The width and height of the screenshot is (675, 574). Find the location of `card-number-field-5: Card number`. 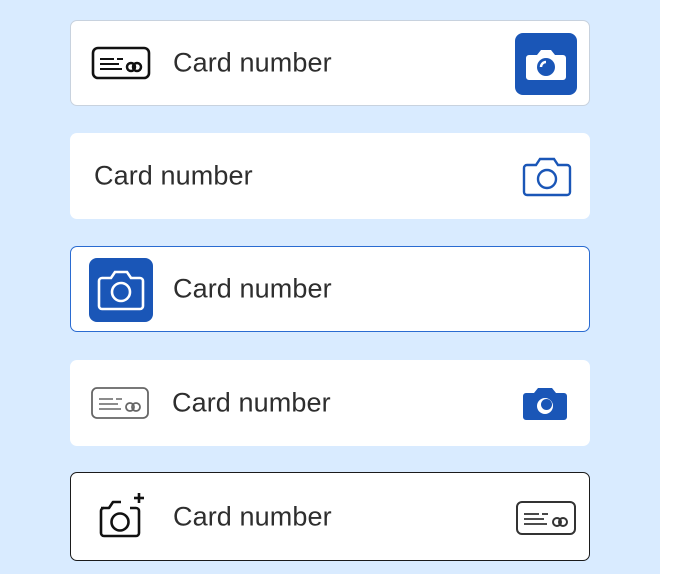

card-number-field-5: Card number is located at coordinates (330, 516).